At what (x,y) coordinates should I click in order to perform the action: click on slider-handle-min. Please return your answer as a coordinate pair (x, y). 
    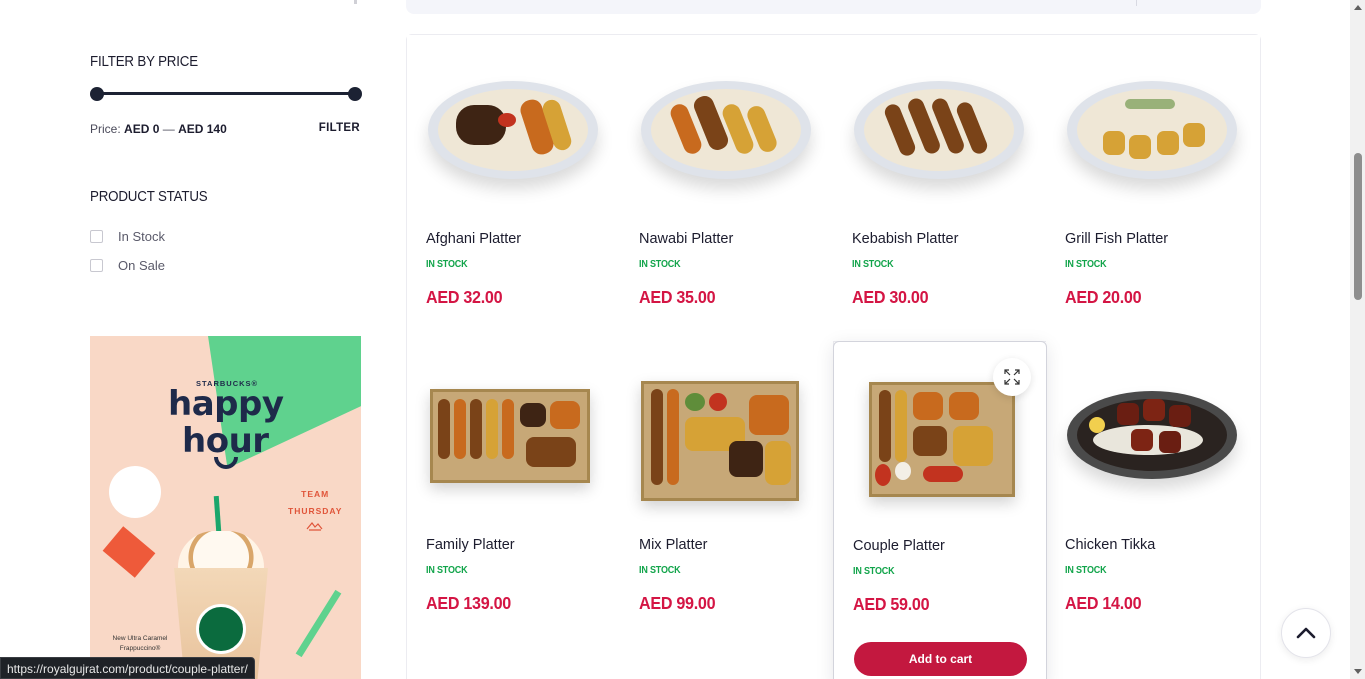
    Looking at the image, I should click on (97, 94).